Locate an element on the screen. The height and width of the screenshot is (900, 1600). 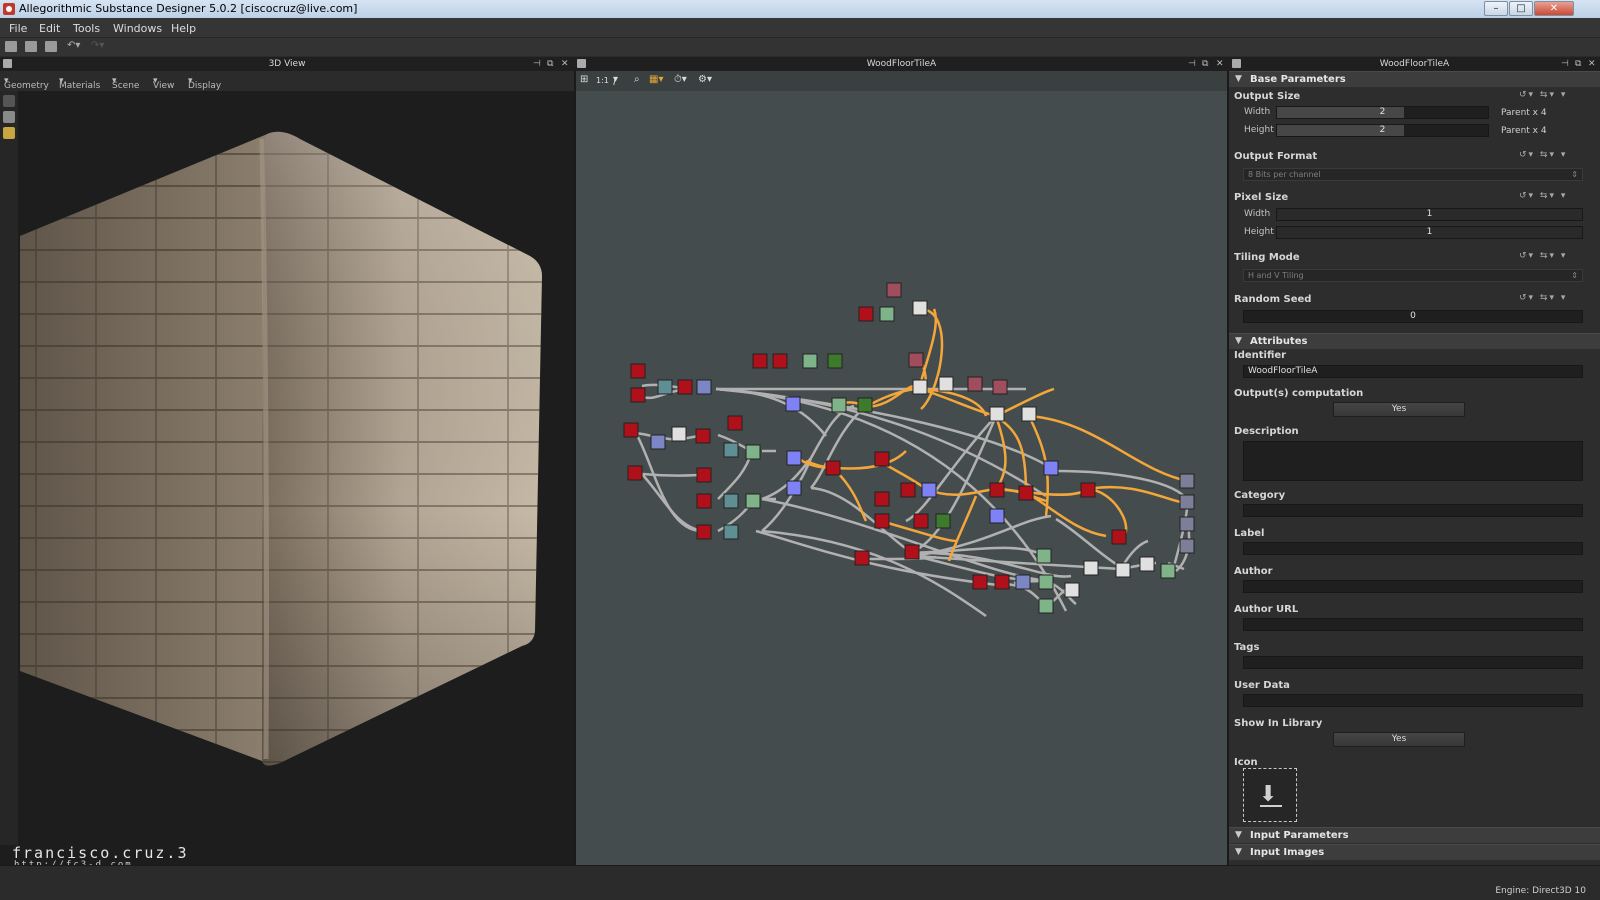
section-attributes: ▼ Attributes is located at coordinates (1414, 341).